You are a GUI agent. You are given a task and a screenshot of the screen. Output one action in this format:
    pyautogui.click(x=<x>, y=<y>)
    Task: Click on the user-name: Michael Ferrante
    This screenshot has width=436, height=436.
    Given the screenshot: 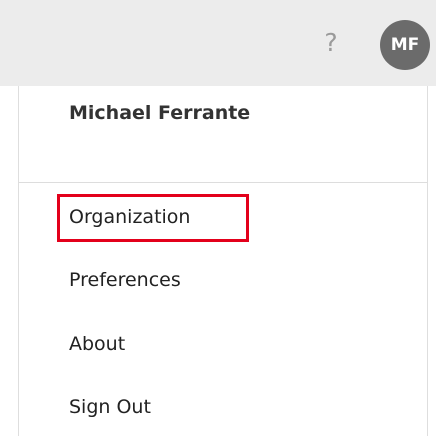 What is the action you would take?
    pyautogui.click(x=160, y=113)
    